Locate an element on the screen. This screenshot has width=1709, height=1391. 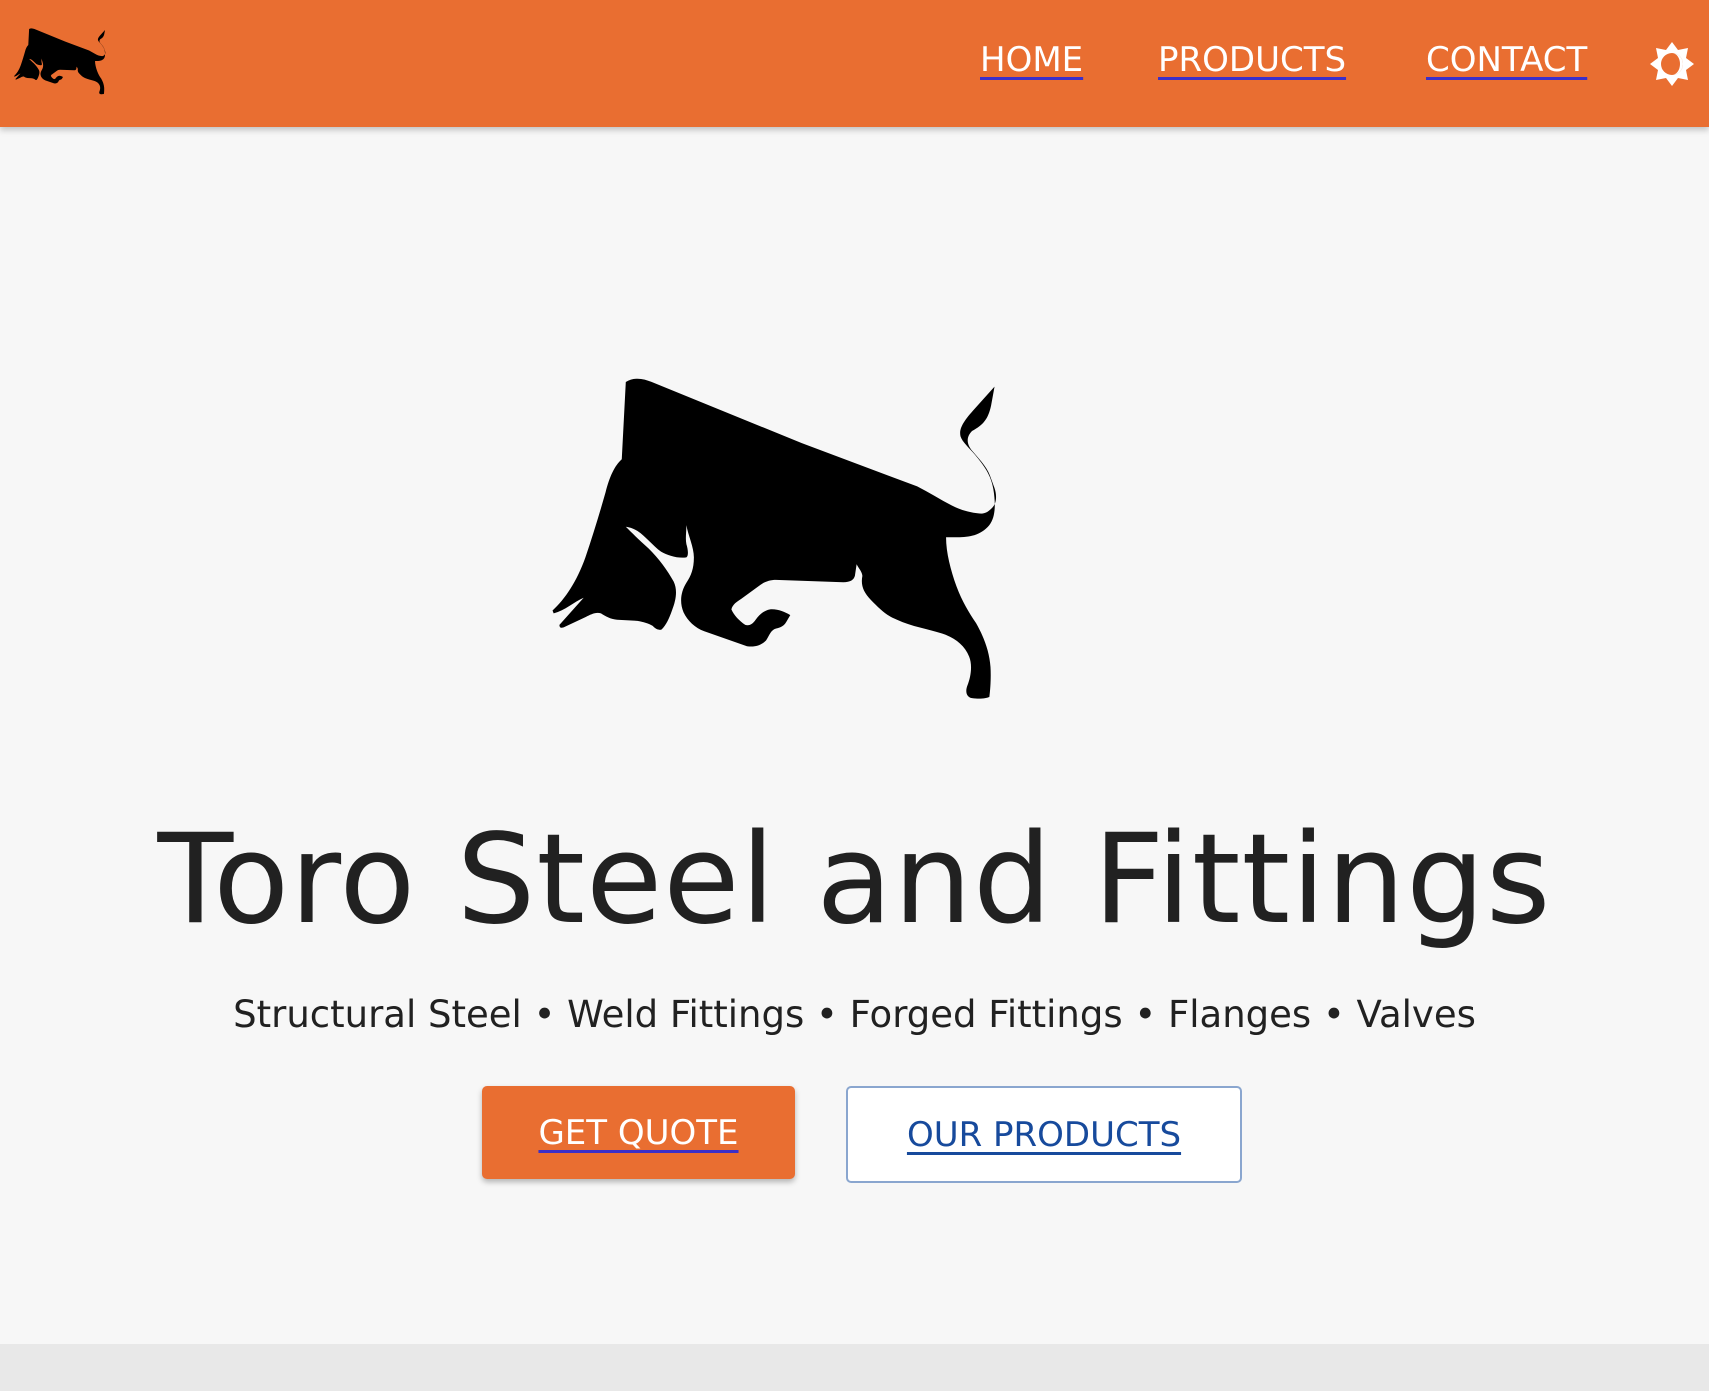
nav-link-products: PRODUCTS is located at coordinates (1252, 60).